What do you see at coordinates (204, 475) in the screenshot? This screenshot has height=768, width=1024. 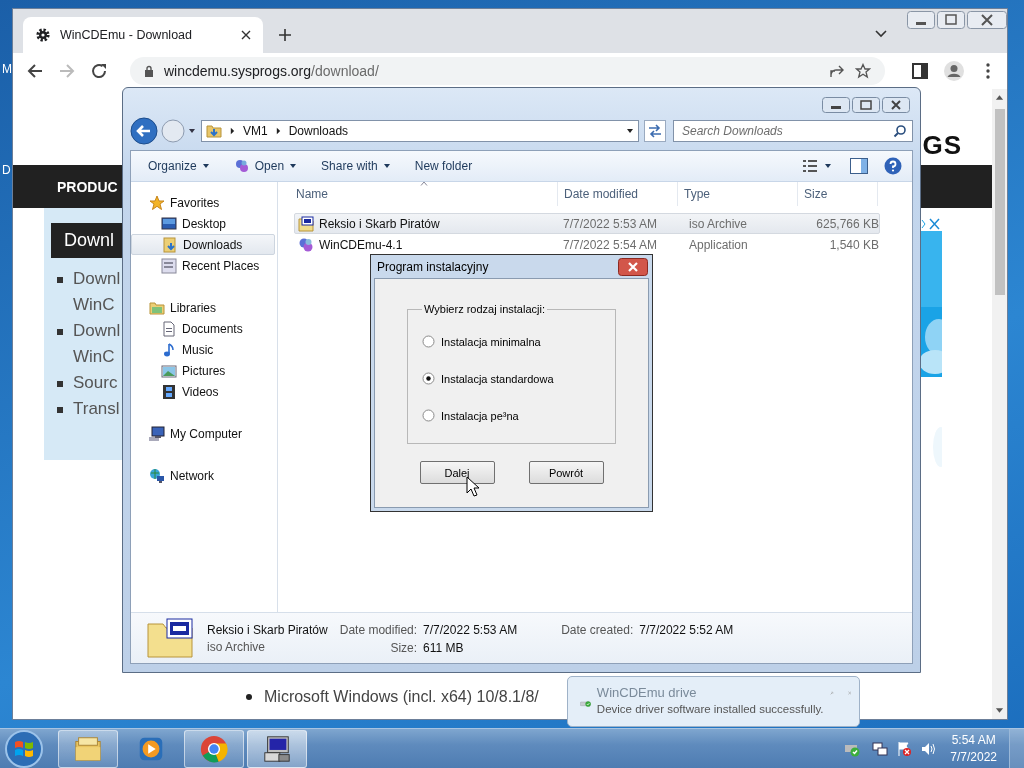 I see `nav-item: Network` at bounding box center [204, 475].